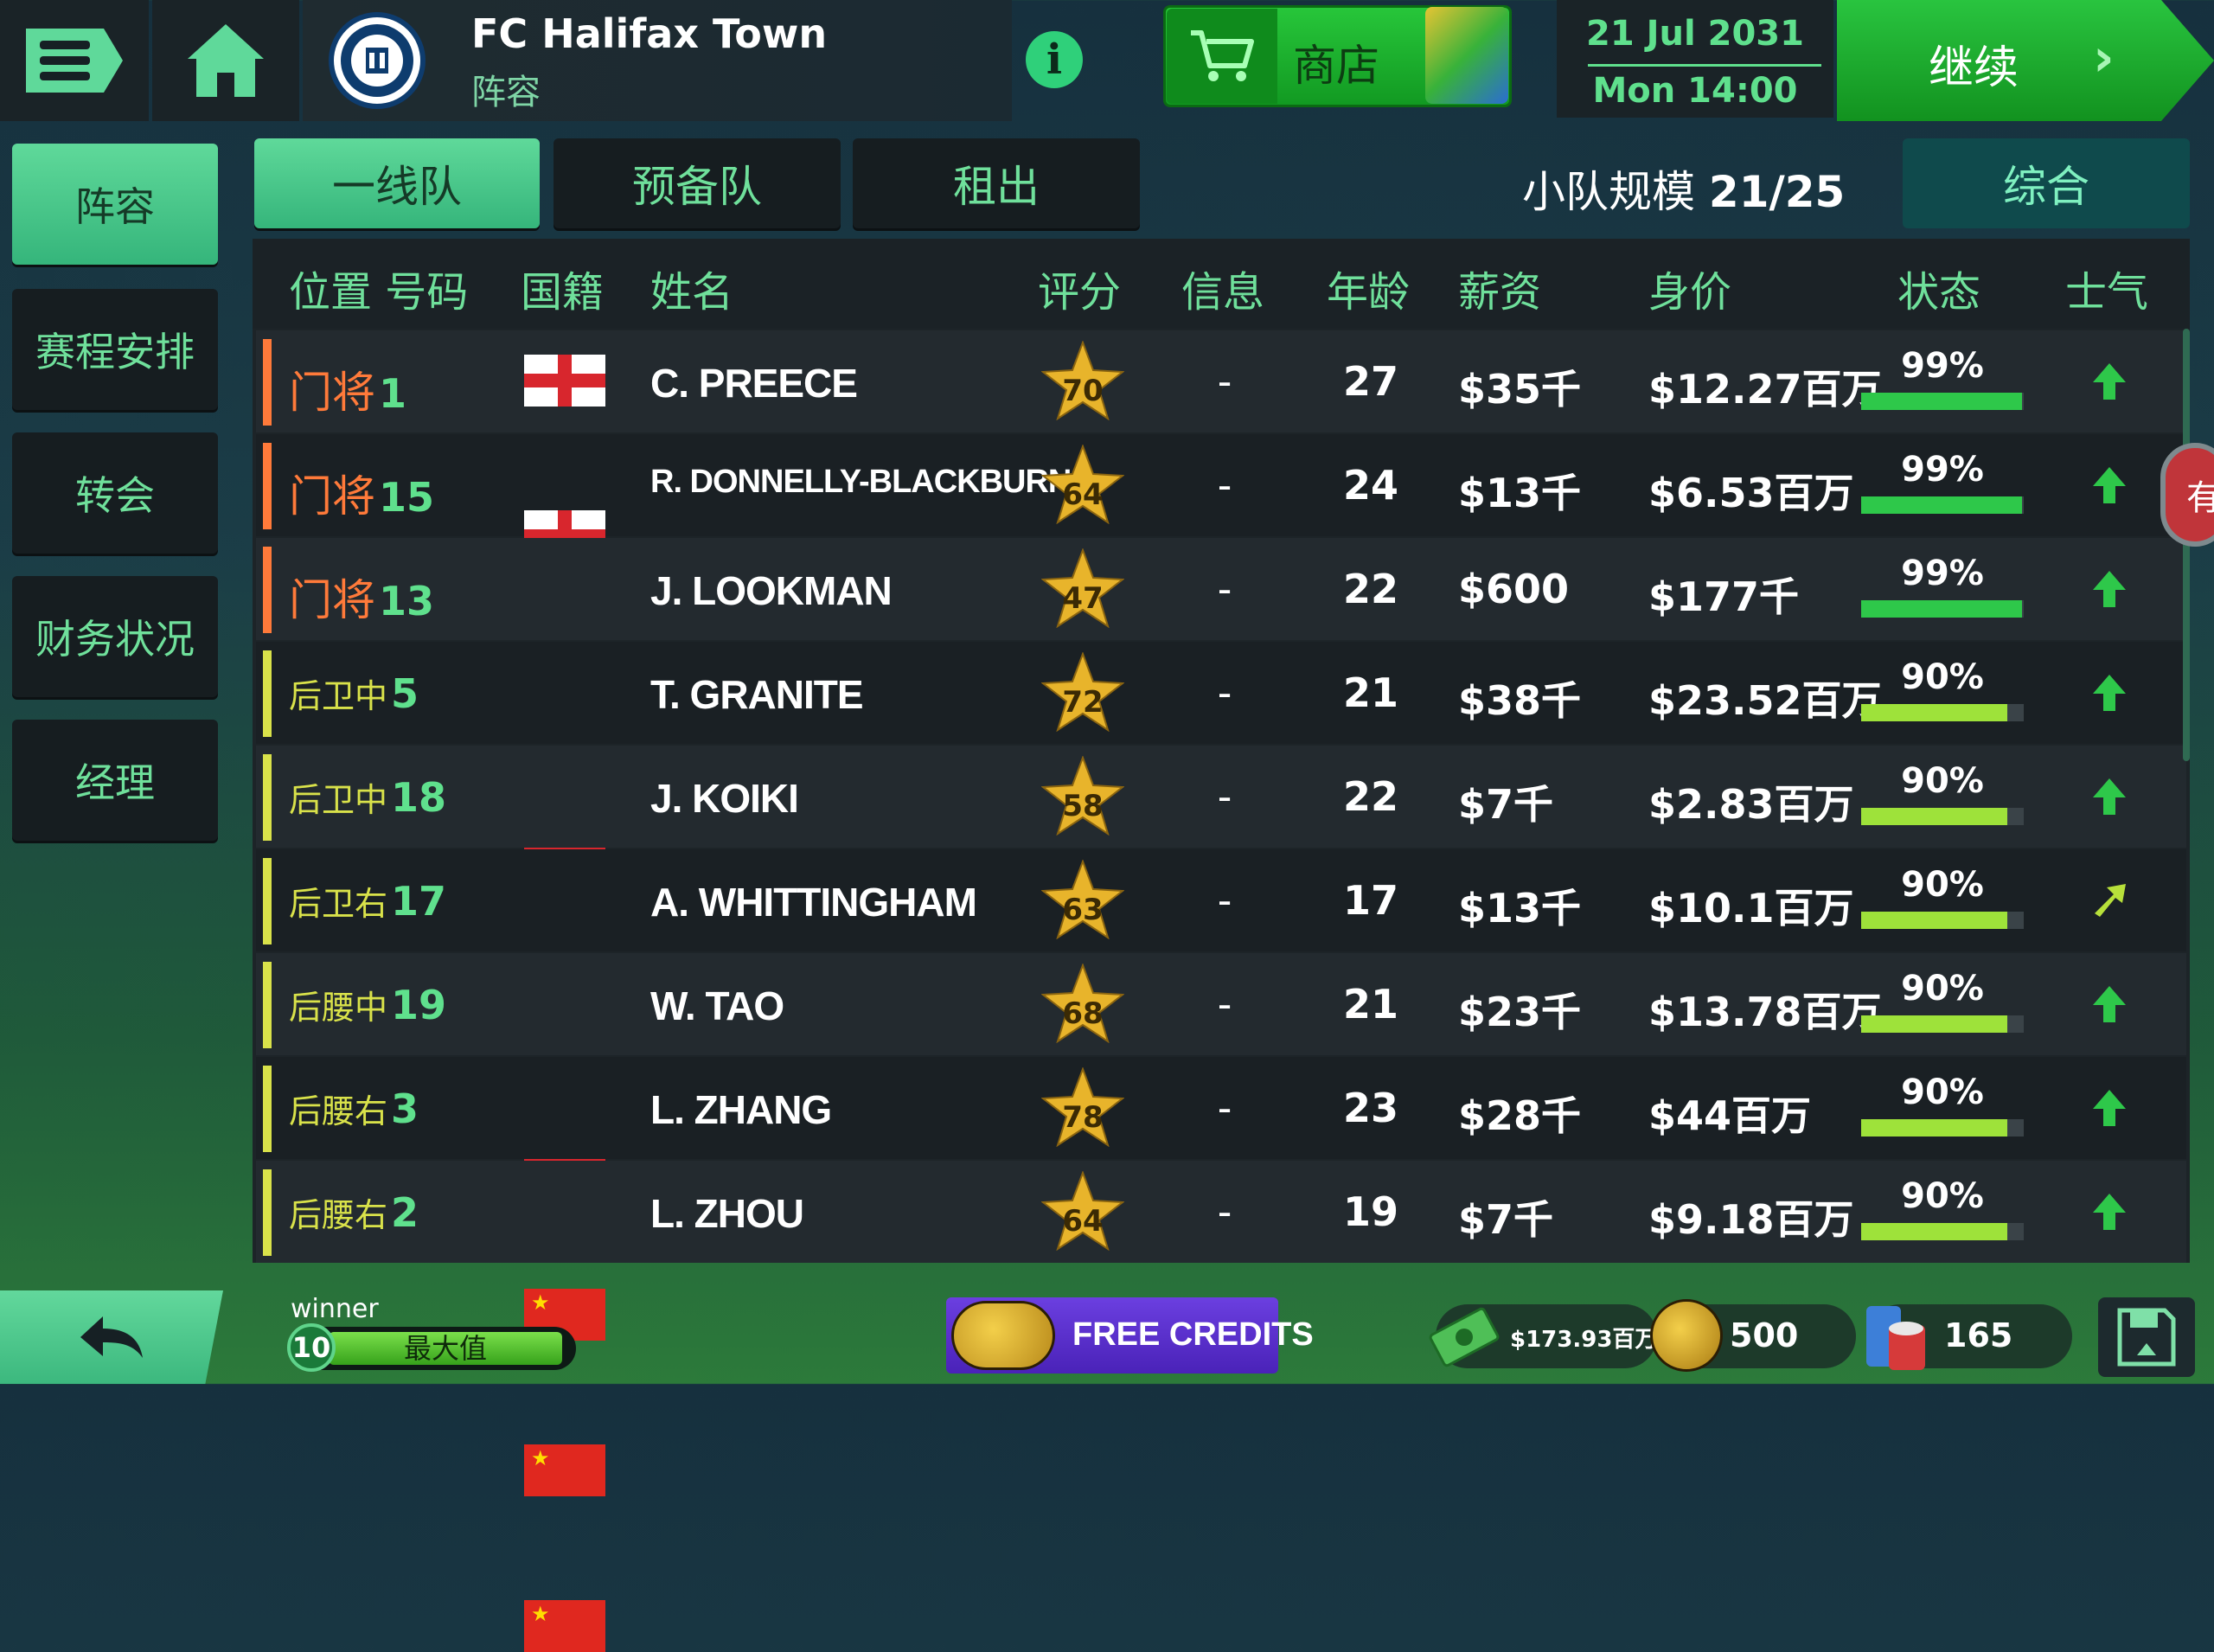  I want to click on player-age: 27, so click(1370, 381).